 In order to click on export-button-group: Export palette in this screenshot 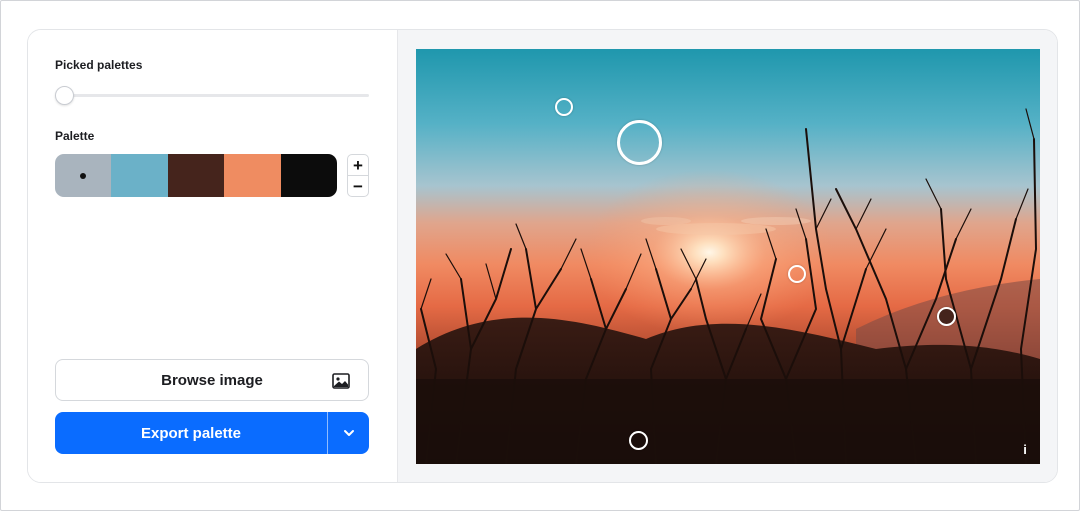, I will do `click(212, 433)`.